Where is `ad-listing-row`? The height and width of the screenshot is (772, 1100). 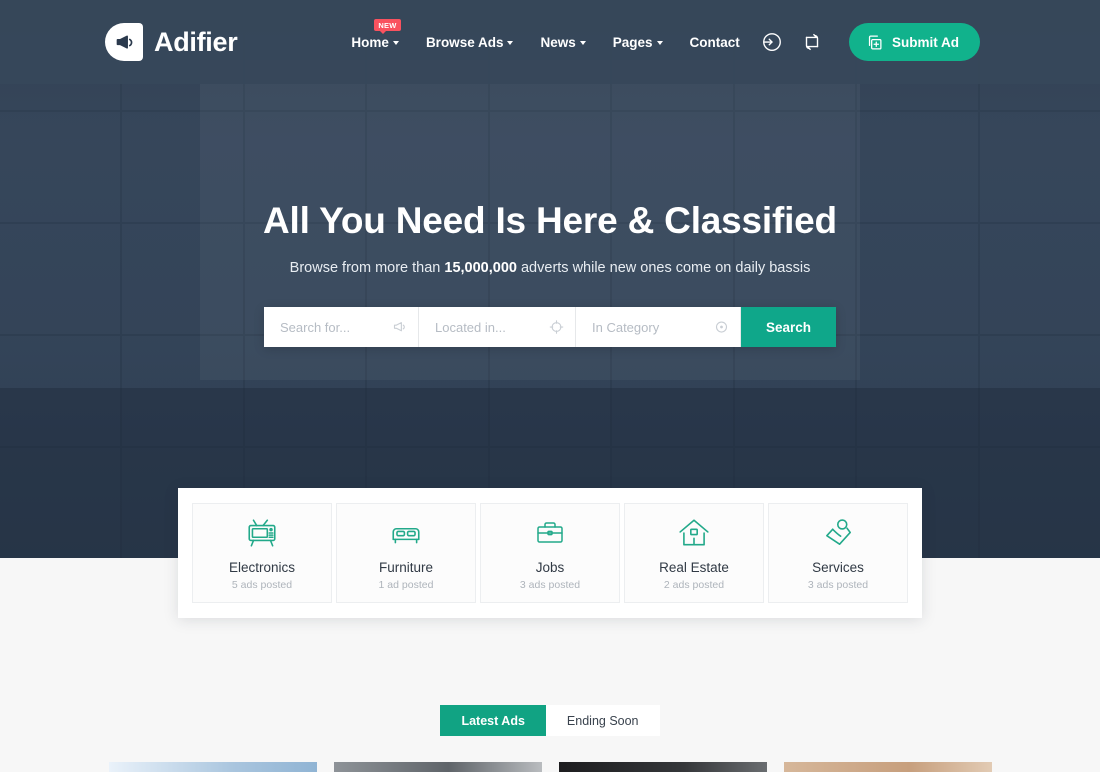 ad-listing-row is located at coordinates (550, 767).